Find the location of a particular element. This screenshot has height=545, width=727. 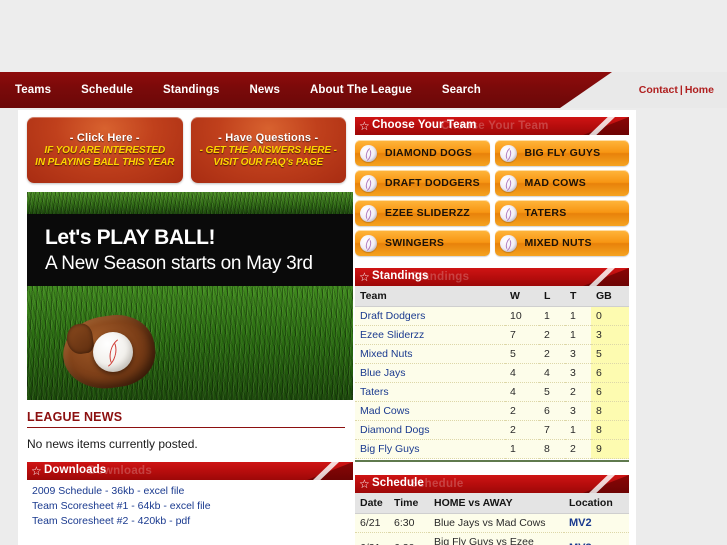

standings-team-name: Blue Jays is located at coordinates (430, 373).